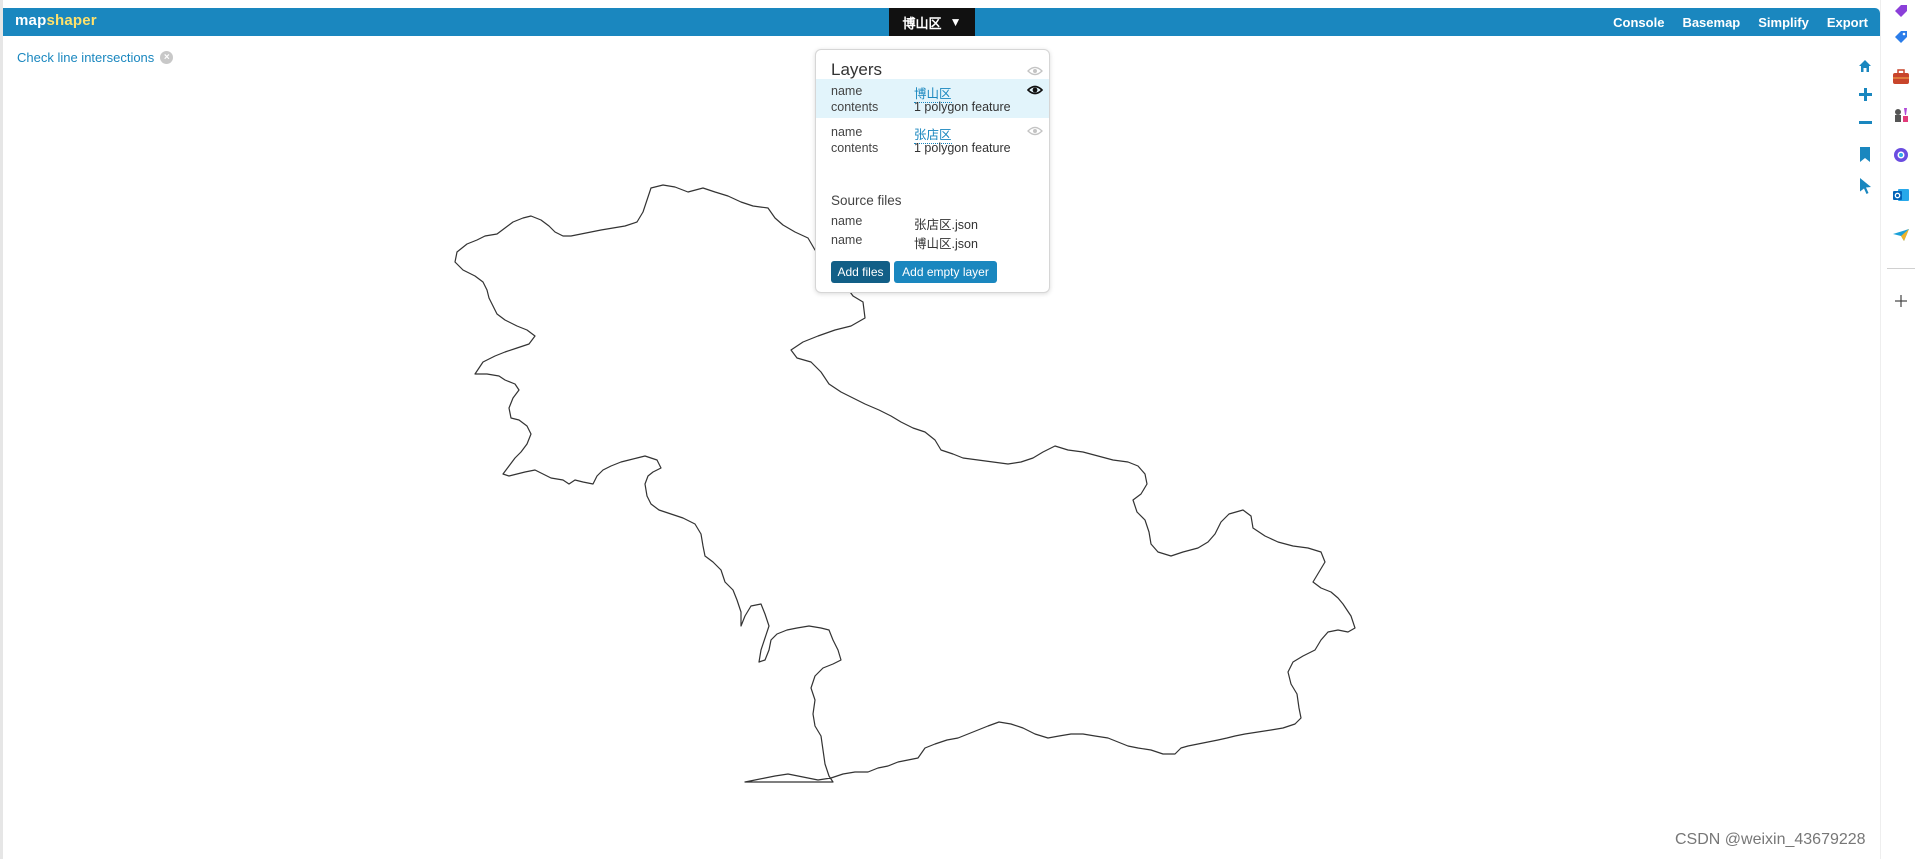  Describe the element at coordinates (1638, 22) in the screenshot. I see `console-button: Console` at that location.